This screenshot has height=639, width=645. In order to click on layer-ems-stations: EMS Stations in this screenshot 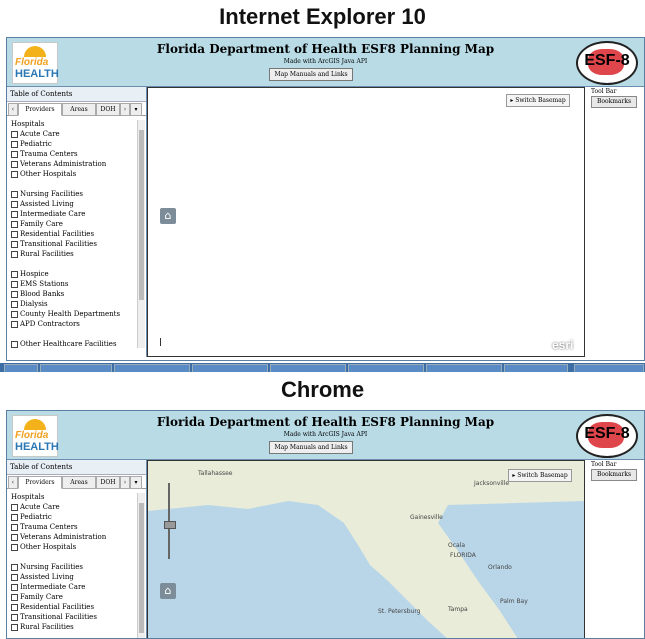, I will do `click(72, 284)`.